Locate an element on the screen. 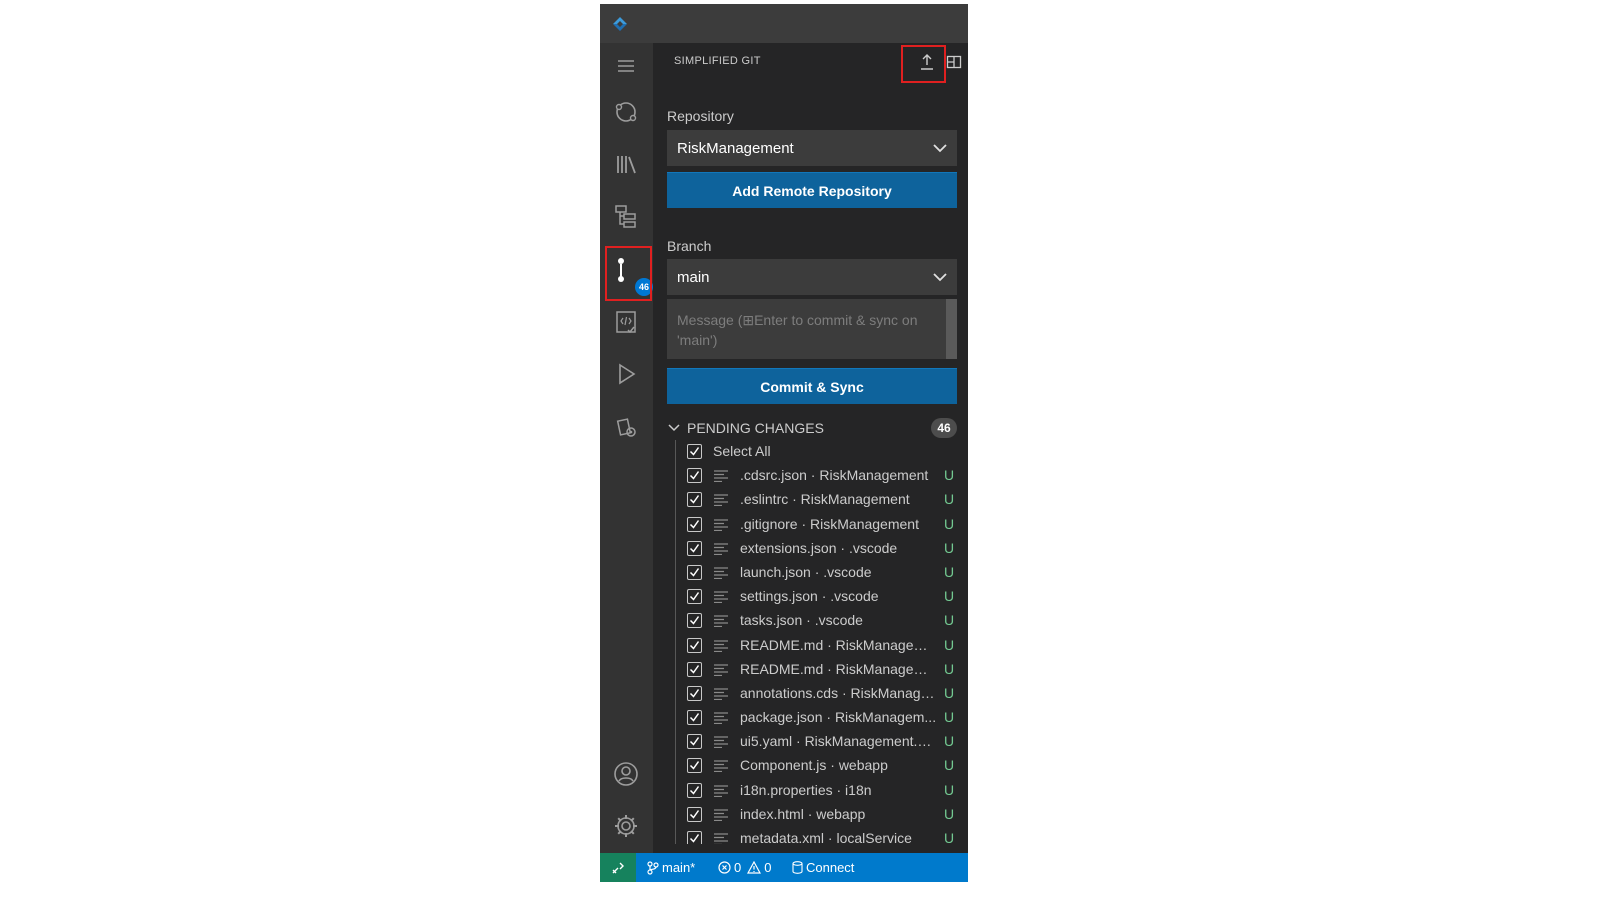 The image size is (1600, 900). layout-button is located at coordinates (954, 62).